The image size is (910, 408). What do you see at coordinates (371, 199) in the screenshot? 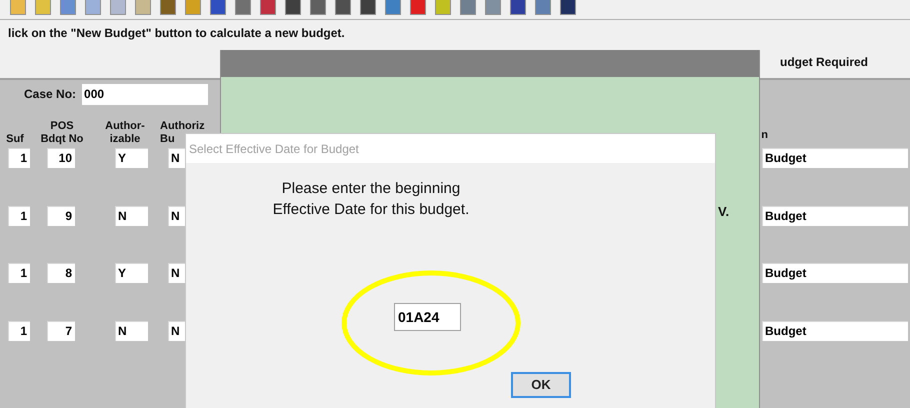
I see `dialog-message: Please enter the beginning Effective Date for this budget.` at bounding box center [371, 199].